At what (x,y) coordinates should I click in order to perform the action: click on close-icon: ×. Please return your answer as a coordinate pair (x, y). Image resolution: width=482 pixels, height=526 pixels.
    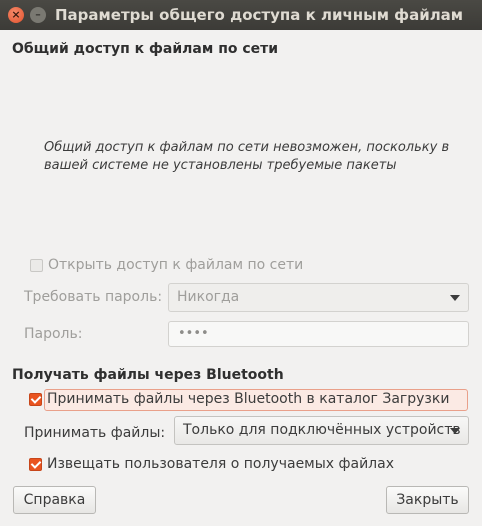
    Looking at the image, I should click on (16, 14).